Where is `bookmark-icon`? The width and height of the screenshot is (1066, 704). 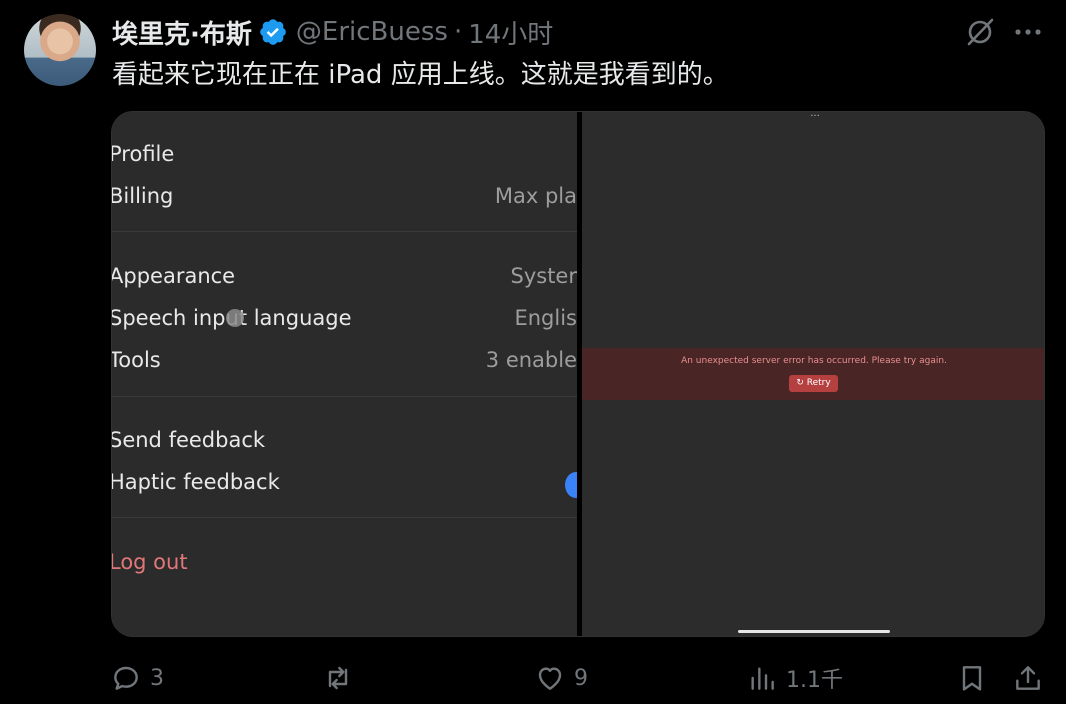 bookmark-icon is located at coordinates (972, 678).